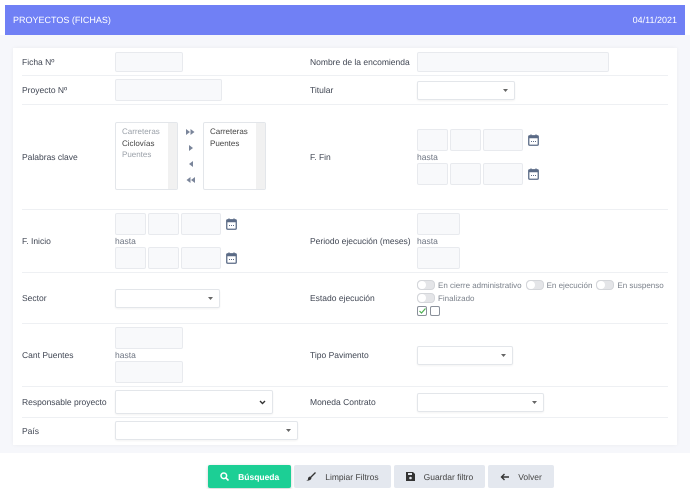  I want to click on field-label: Sector, so click(35, 298).